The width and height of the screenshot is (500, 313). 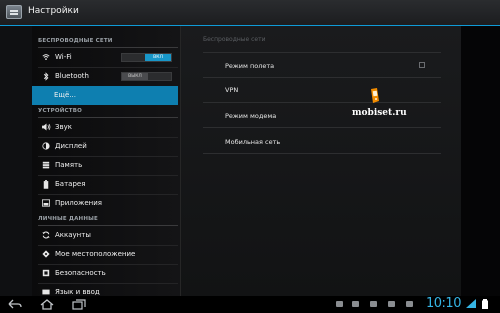 What do you see at coordinates (355, 304) in the screenshot?
I see `gallery-notification-icon` at bounding box center [355, 304].